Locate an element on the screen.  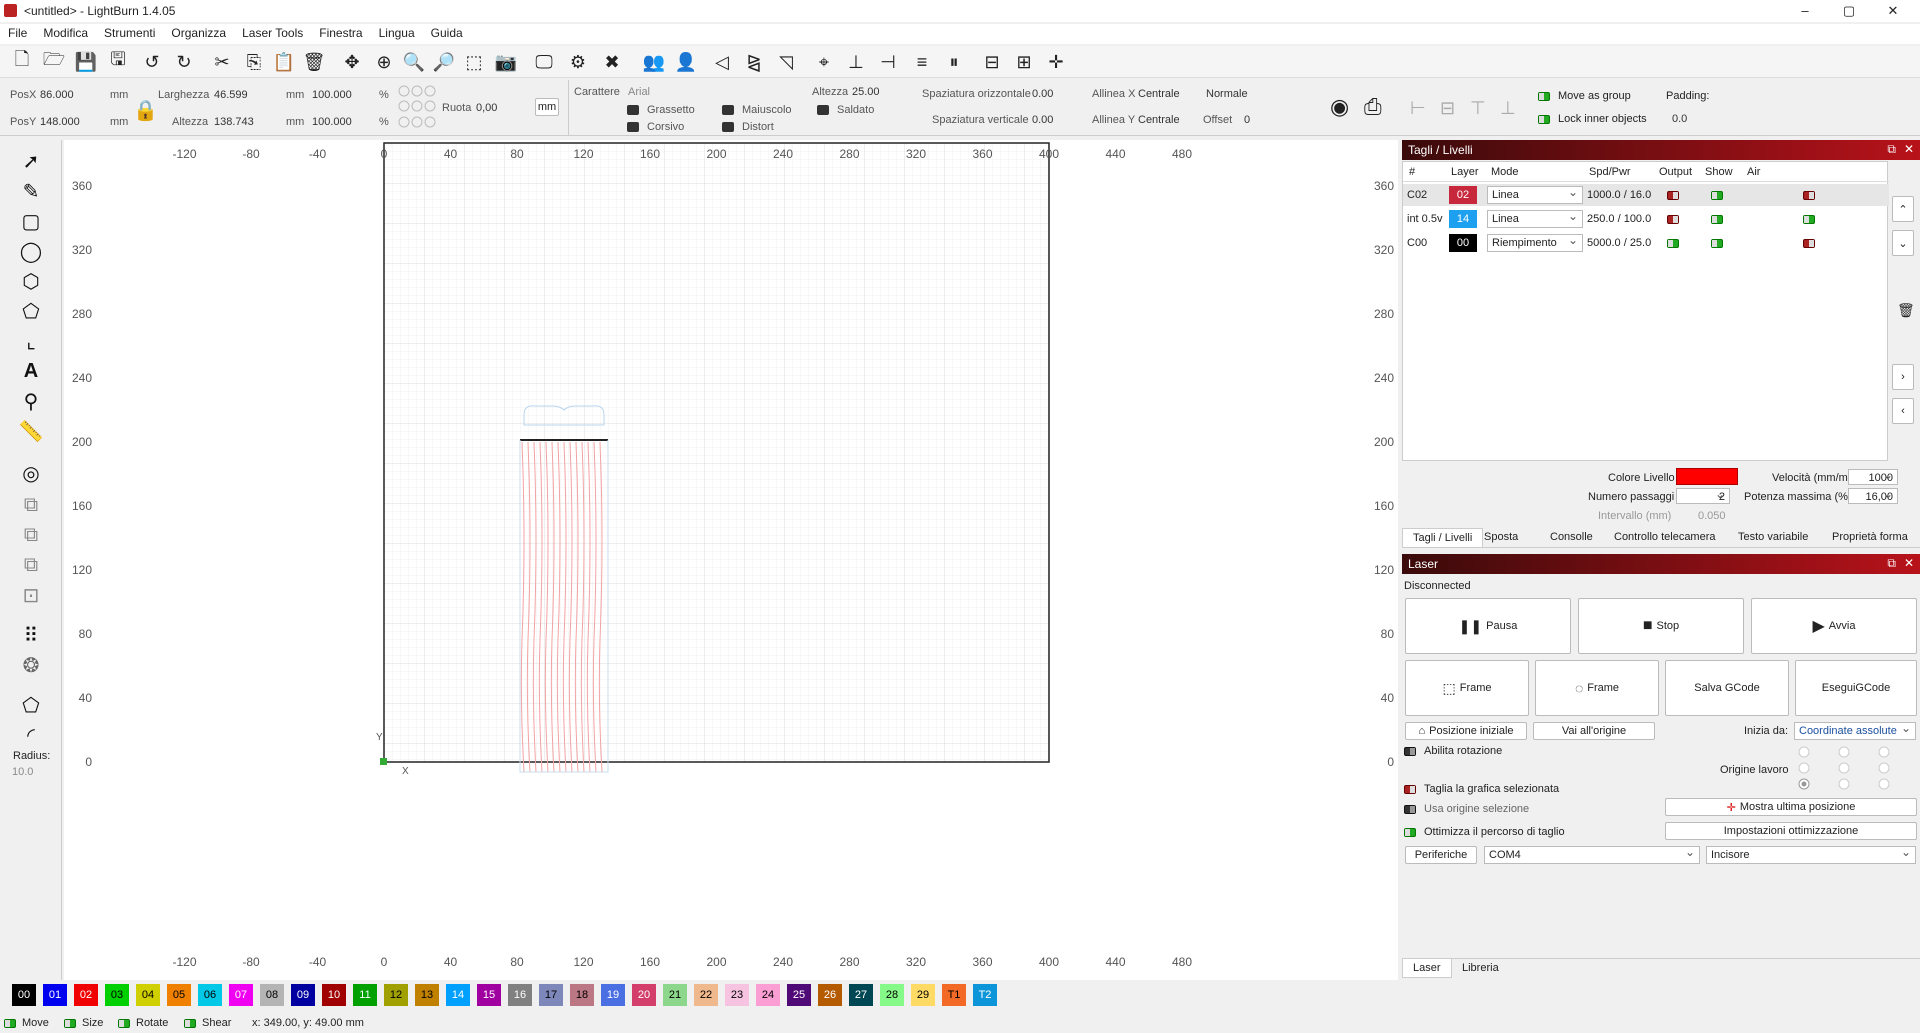
measure-tool-icon: 📏 is located at coordinates (31, 431).